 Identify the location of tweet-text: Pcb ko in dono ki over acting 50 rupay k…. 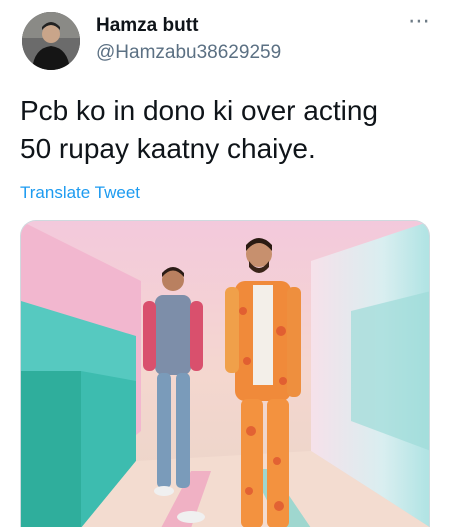
(199, 129).